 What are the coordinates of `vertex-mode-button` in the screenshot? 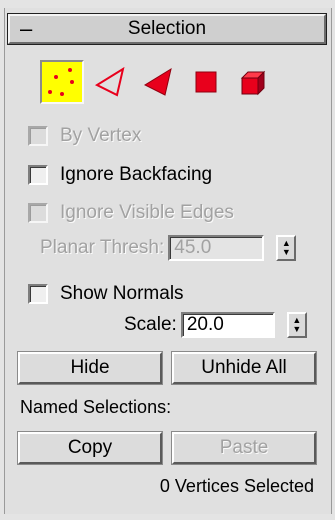 It's located at (62, 82).